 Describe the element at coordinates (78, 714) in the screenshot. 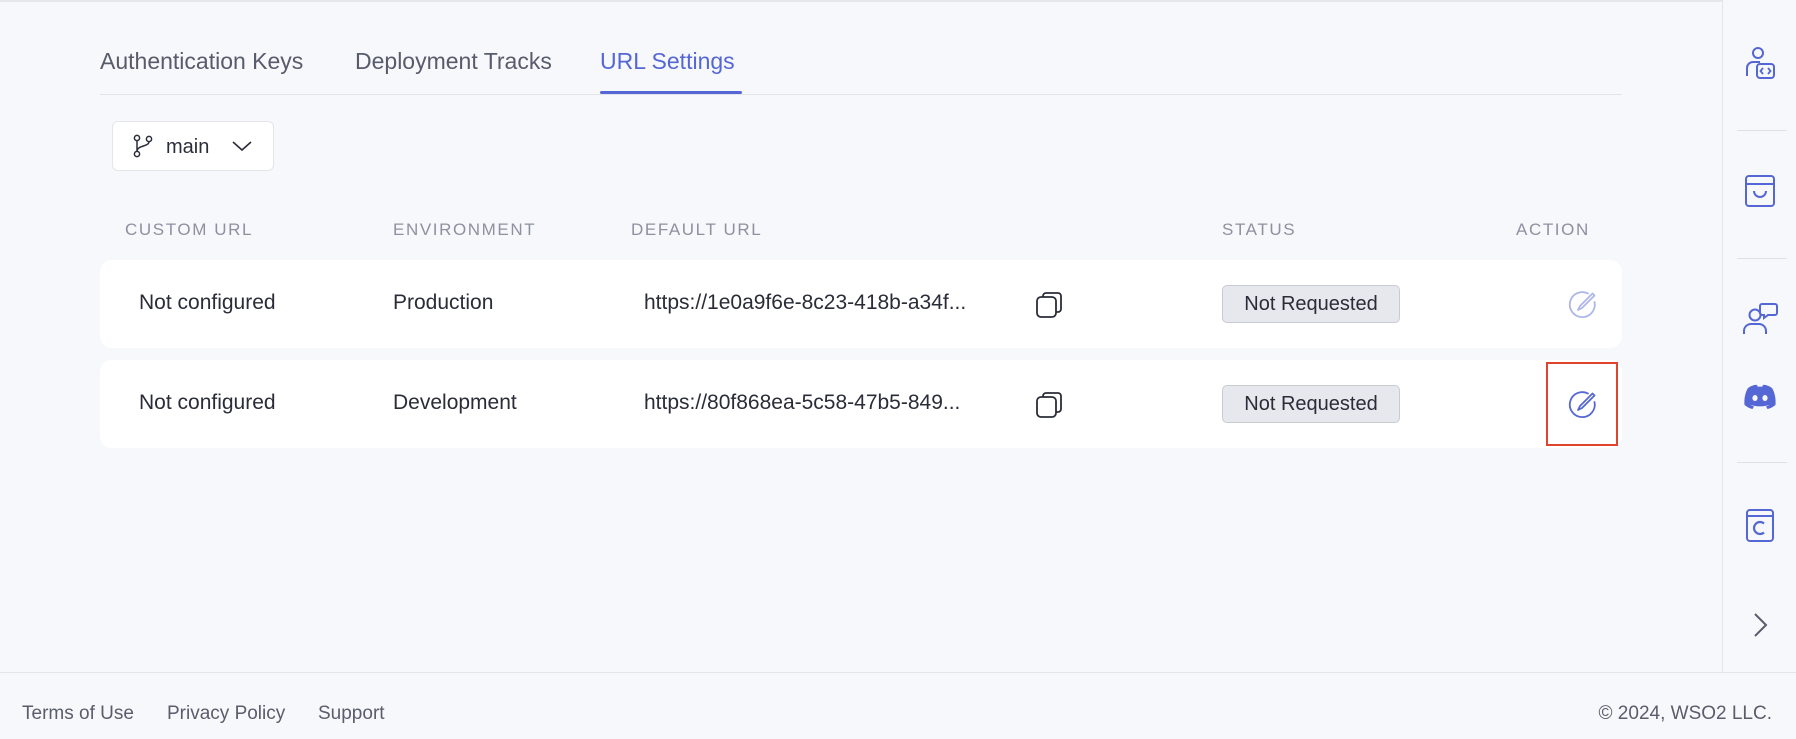

I see `footer-link-terms: Terms of Use` at that location.